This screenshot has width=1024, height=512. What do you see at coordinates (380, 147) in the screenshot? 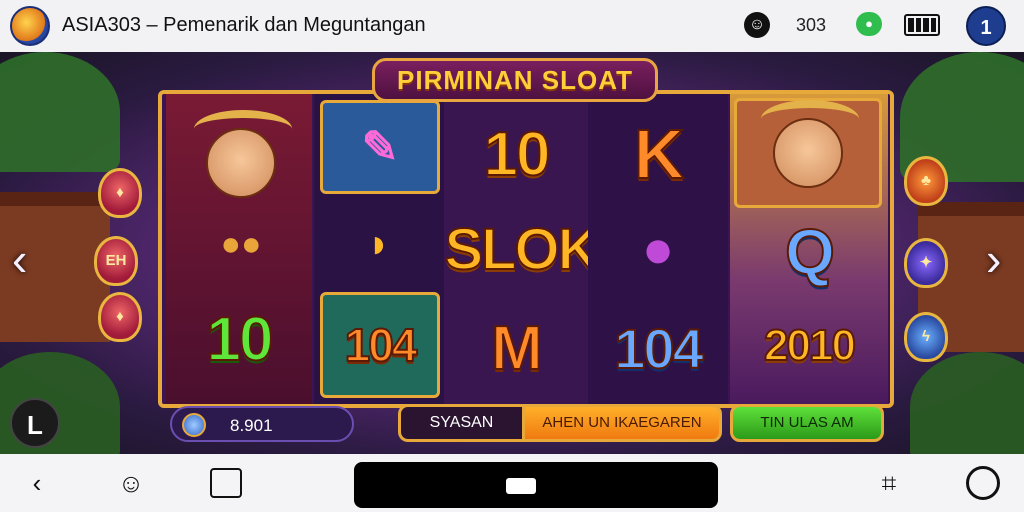
I see `candy-symbol-icon: ✎` at bounding box center [380, 147].